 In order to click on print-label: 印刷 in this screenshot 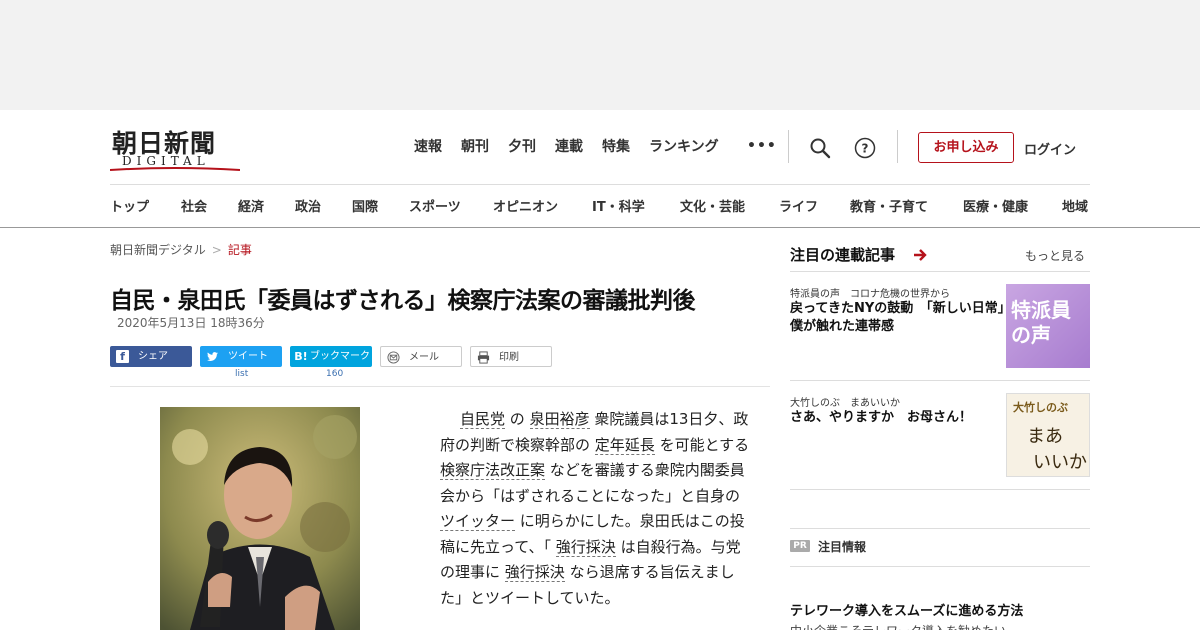, I will do `click(509, 357)`.